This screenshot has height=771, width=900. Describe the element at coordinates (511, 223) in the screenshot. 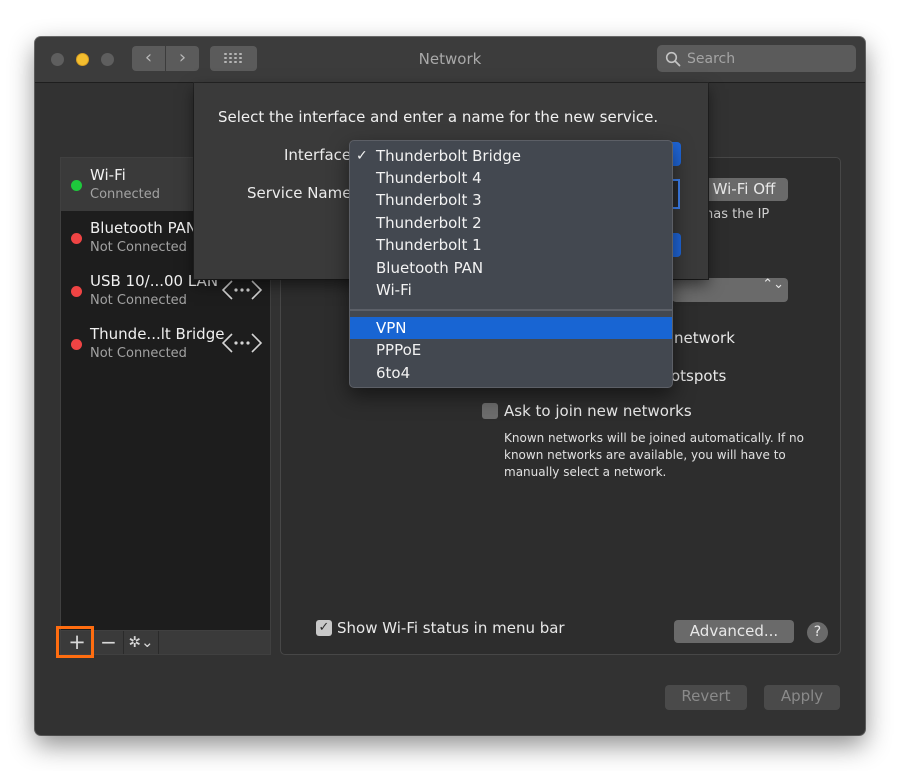

I see `menu-item-thunderbolt-2: Thunderbolt 2` at that location.